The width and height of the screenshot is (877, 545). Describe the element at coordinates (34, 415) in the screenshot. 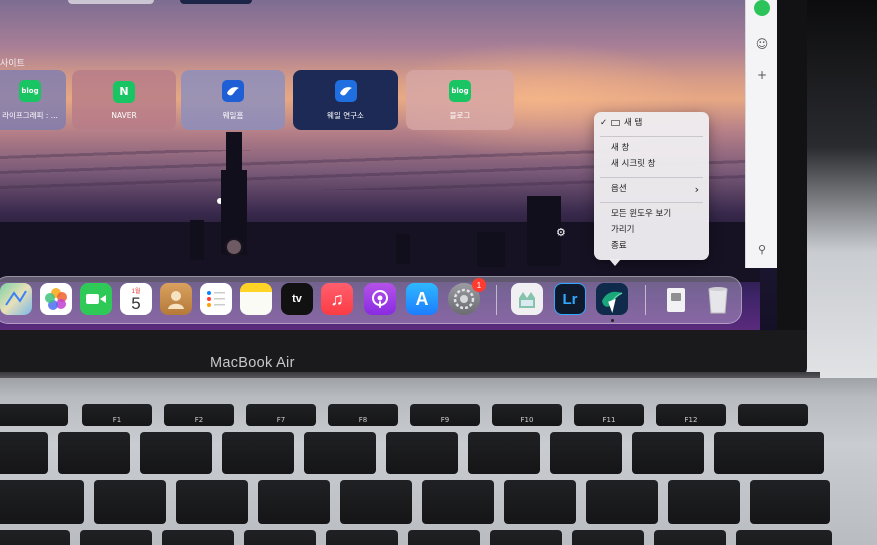

I see `key-esc` at that location.